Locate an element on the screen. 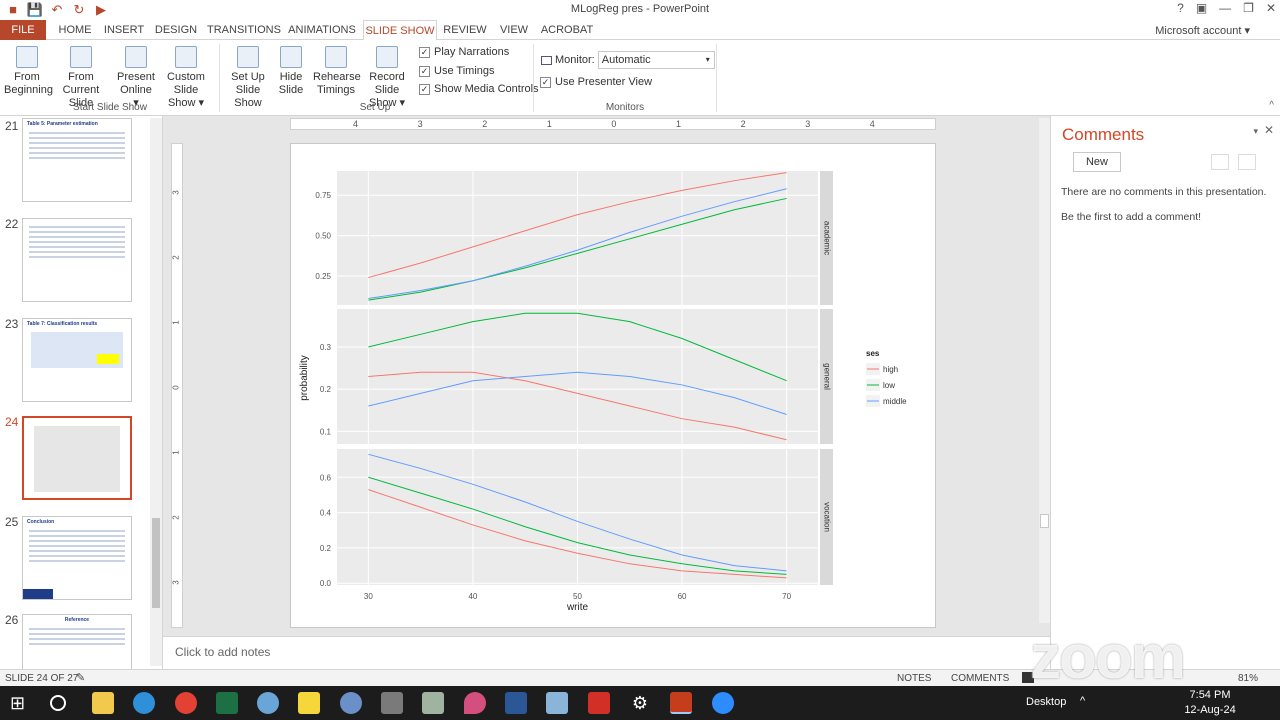 The image size is (1280, 720). tab-transitions: TRANSITIONS is located at coordinates (244, 30).